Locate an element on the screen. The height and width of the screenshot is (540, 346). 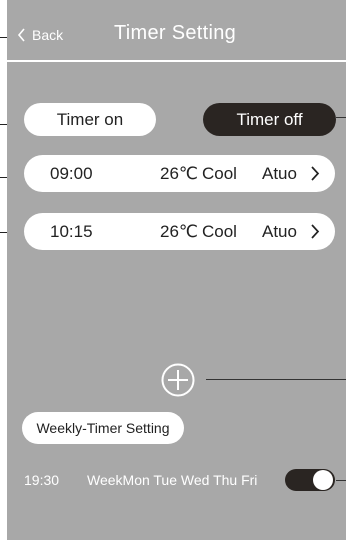
back-button: Back is located at coordinates (40, 35).